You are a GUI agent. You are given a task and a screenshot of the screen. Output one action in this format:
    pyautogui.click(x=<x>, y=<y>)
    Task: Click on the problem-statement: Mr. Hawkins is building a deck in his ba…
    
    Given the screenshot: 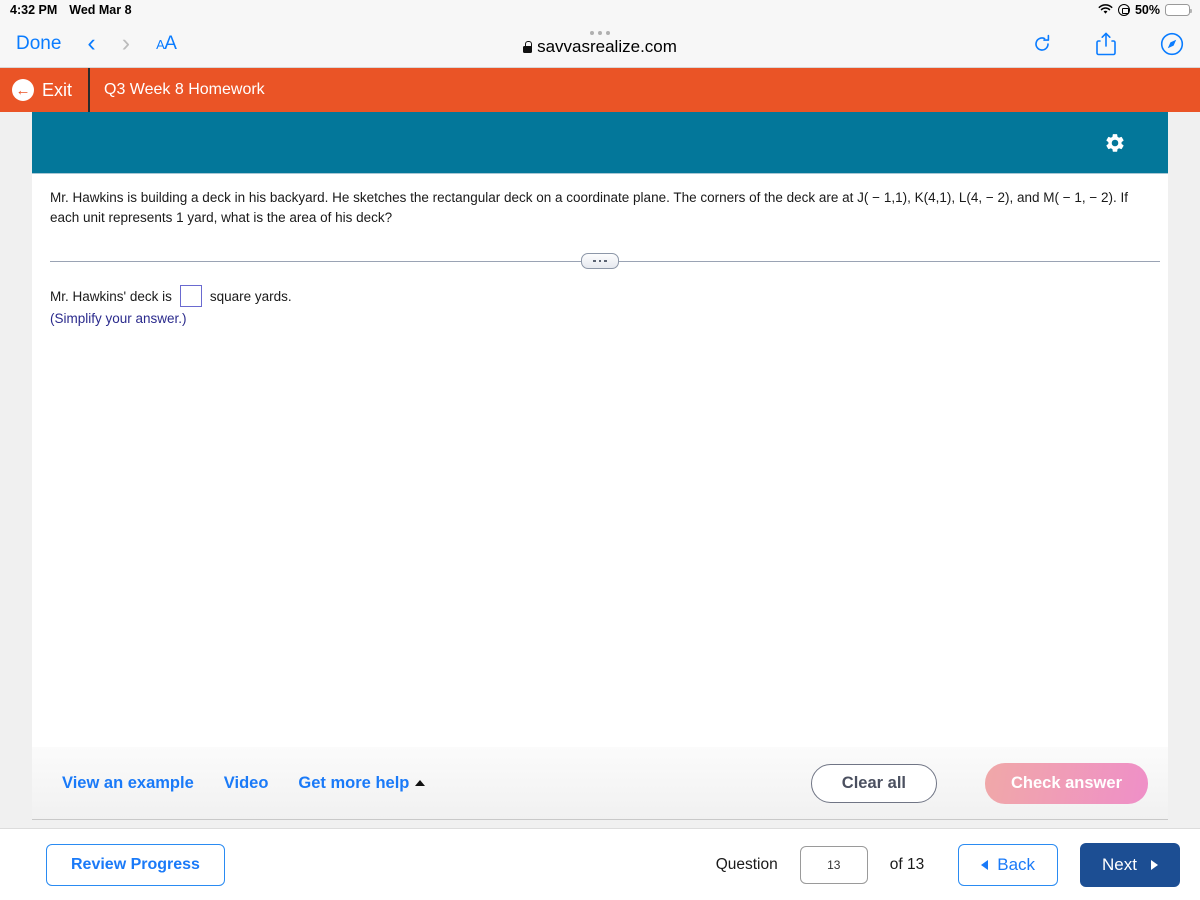 What is the action you would take?
    pyautogui.click(x=589, y=207)
    